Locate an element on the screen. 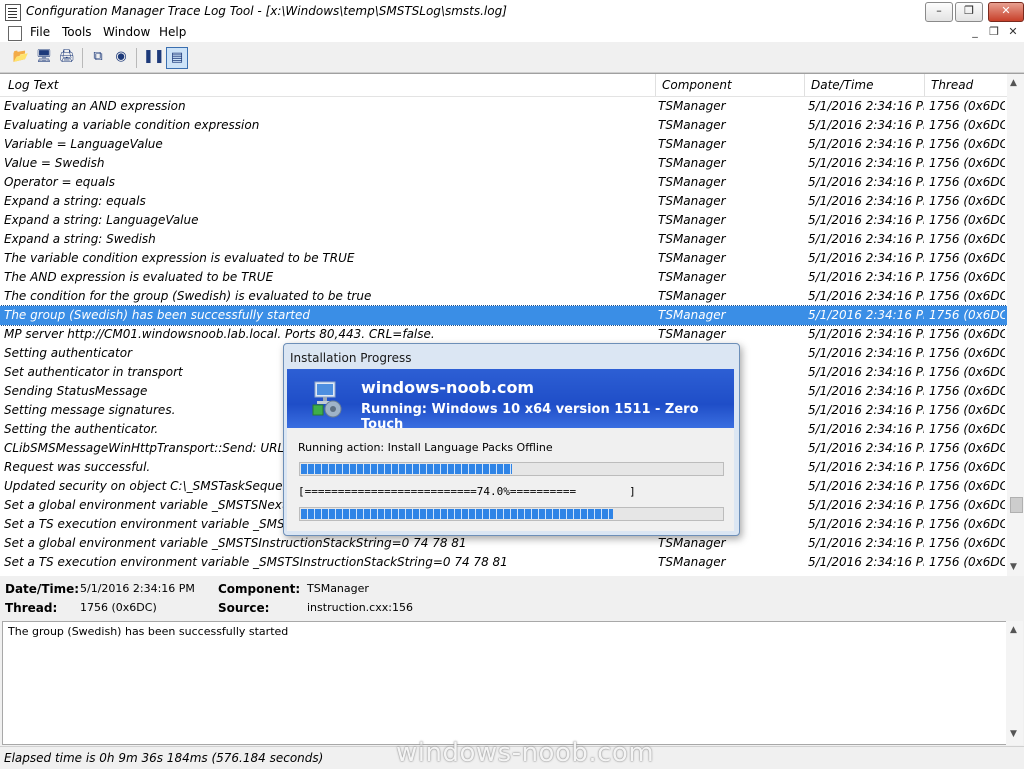 The height and width of the screenshot is (769, 1024). datetime-label: Date/Time: is located at coordinates (42, 589).